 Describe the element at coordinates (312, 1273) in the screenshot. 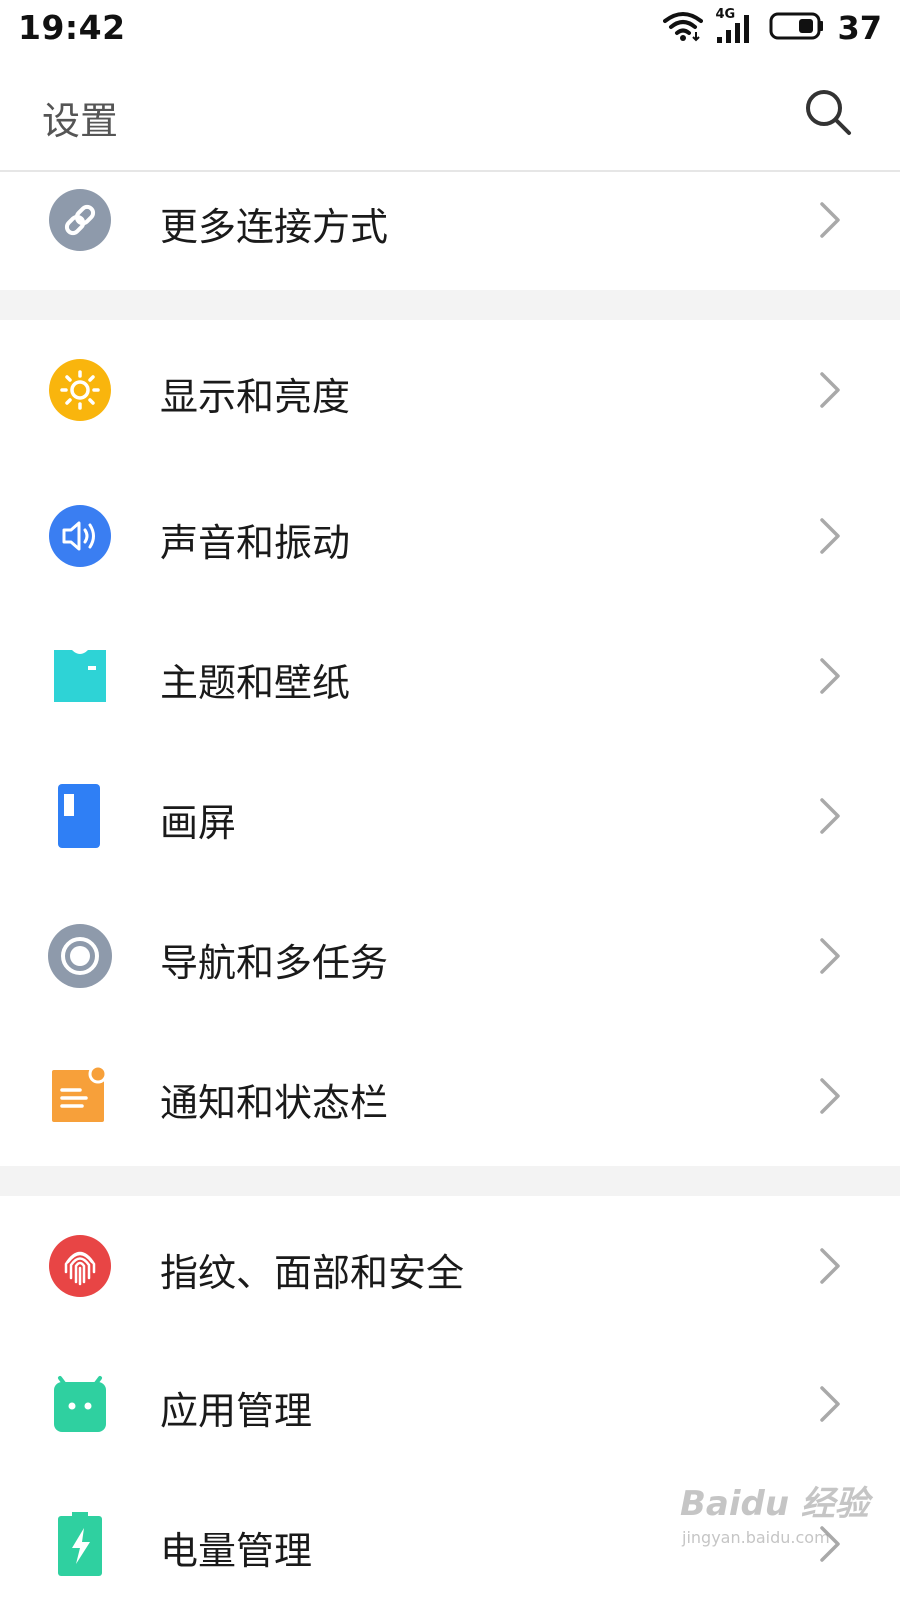

I see `settings-item-label: 指纹、面部和安全` at that location.